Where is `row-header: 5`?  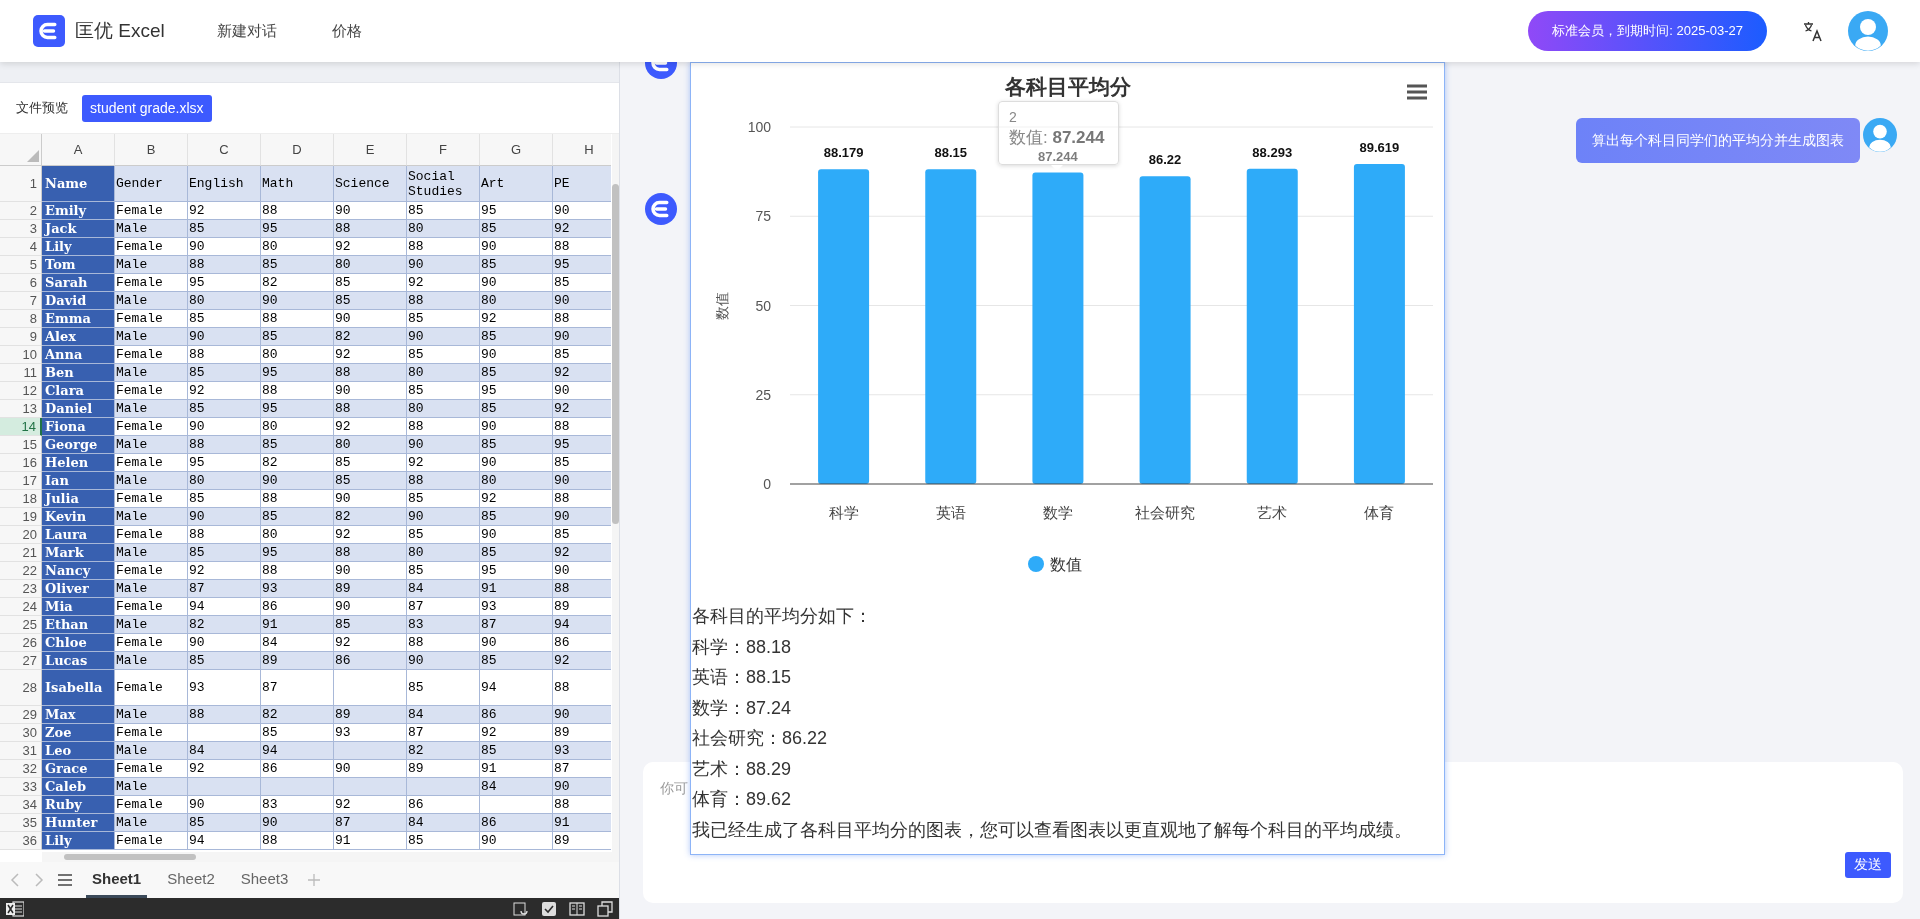 row-header: 5 is located at coordinates (21, 265).